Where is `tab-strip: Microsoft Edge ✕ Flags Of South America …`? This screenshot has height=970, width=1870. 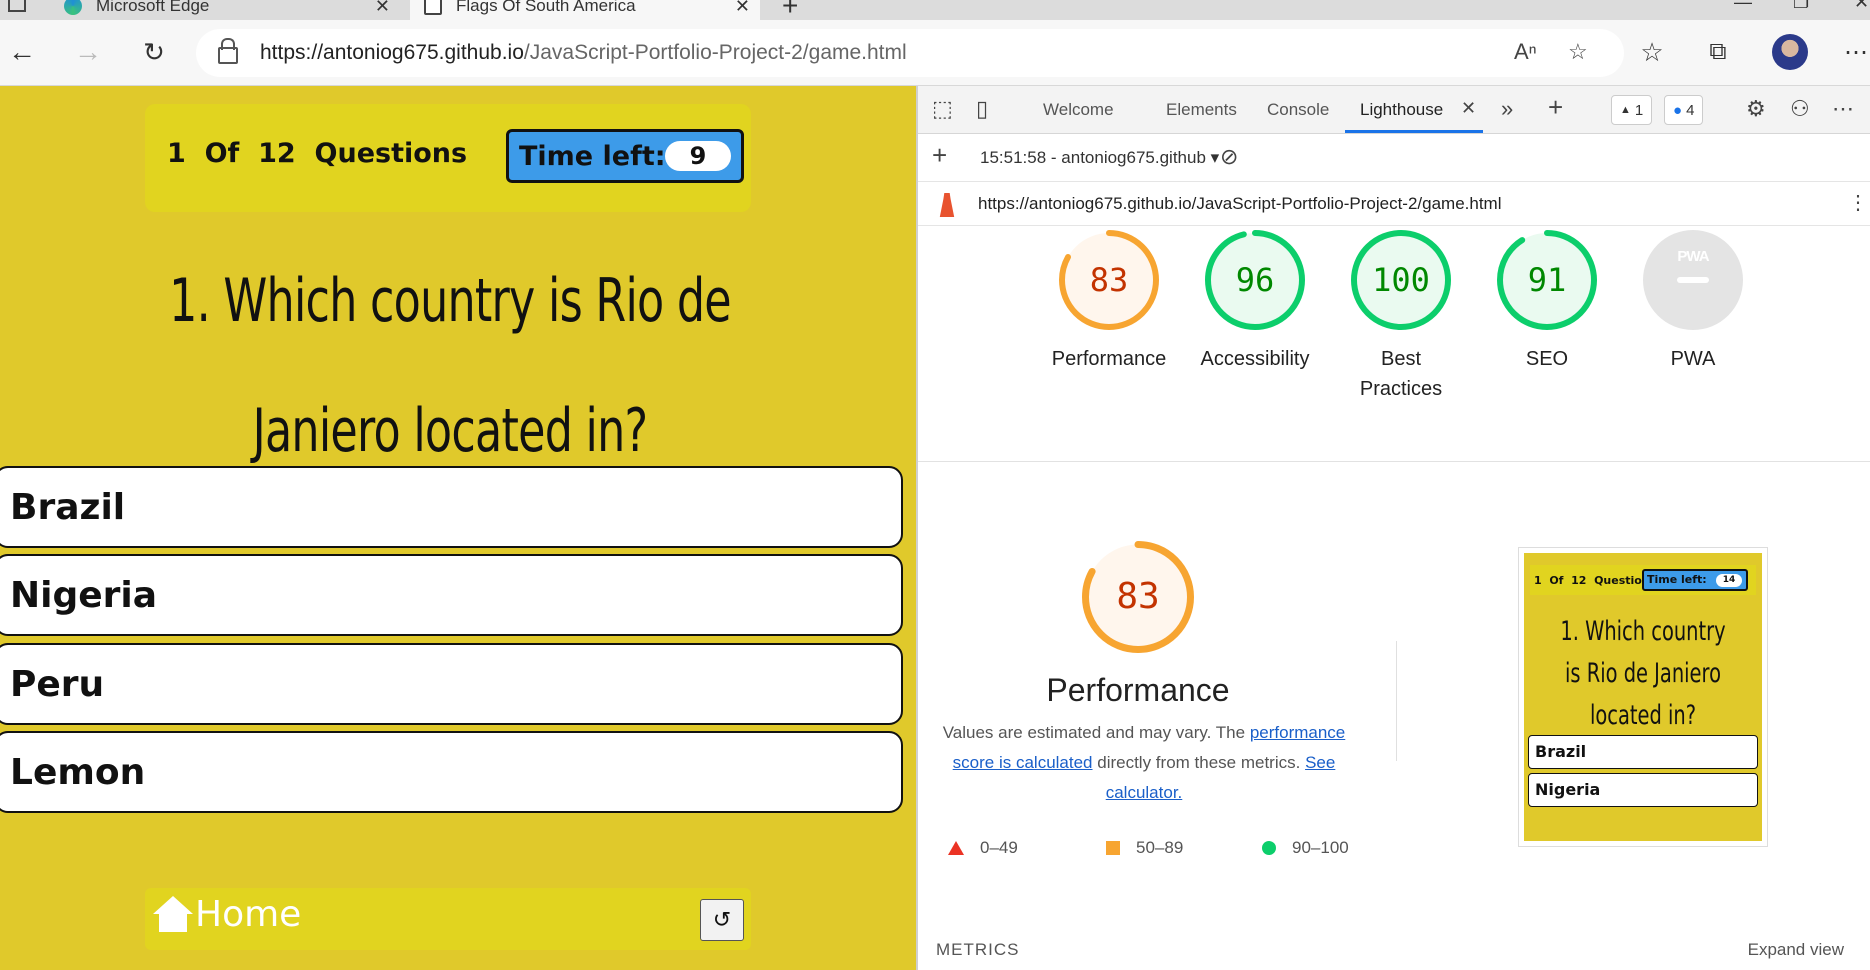 tab-strip: Microsoft Edge ✕ Flags Of South America … is located at coordinates (935, 10).